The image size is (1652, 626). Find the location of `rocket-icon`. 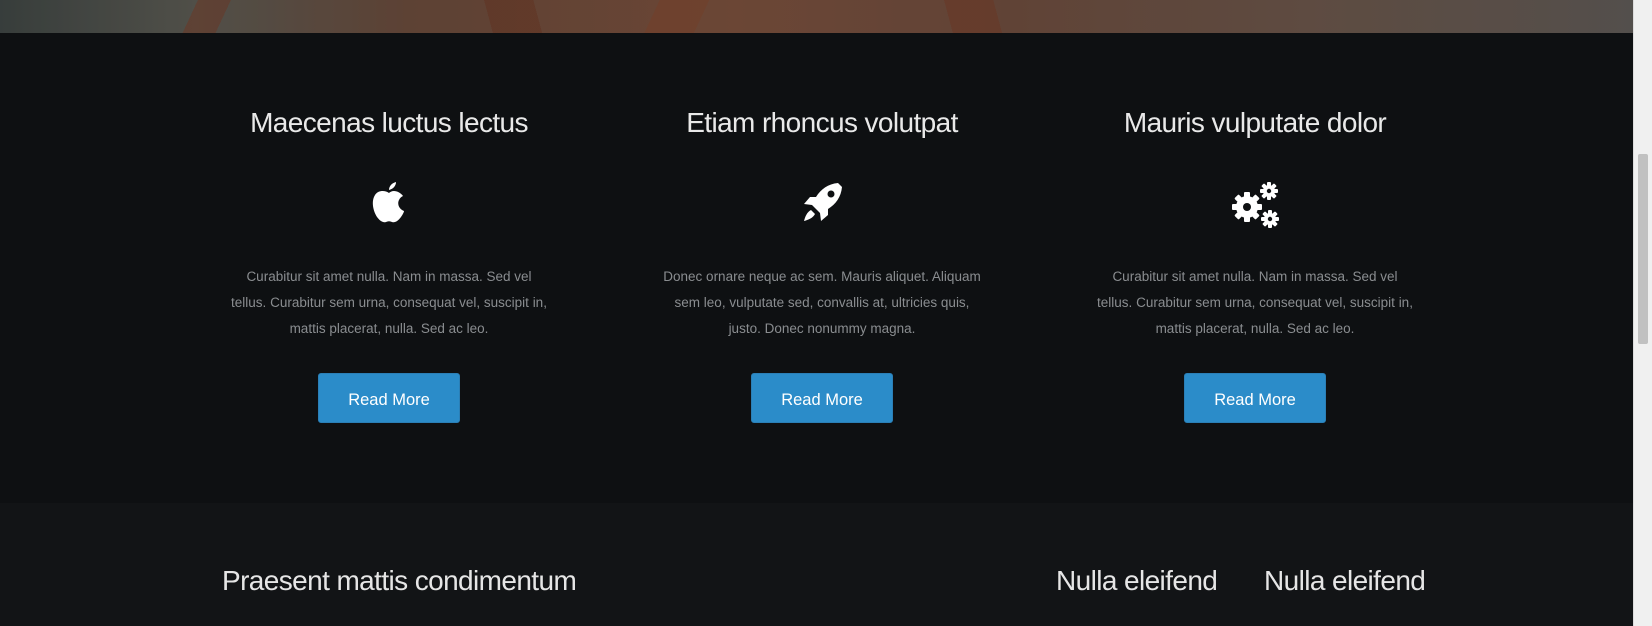

rocket-icon is located at coordinates (822, 203).